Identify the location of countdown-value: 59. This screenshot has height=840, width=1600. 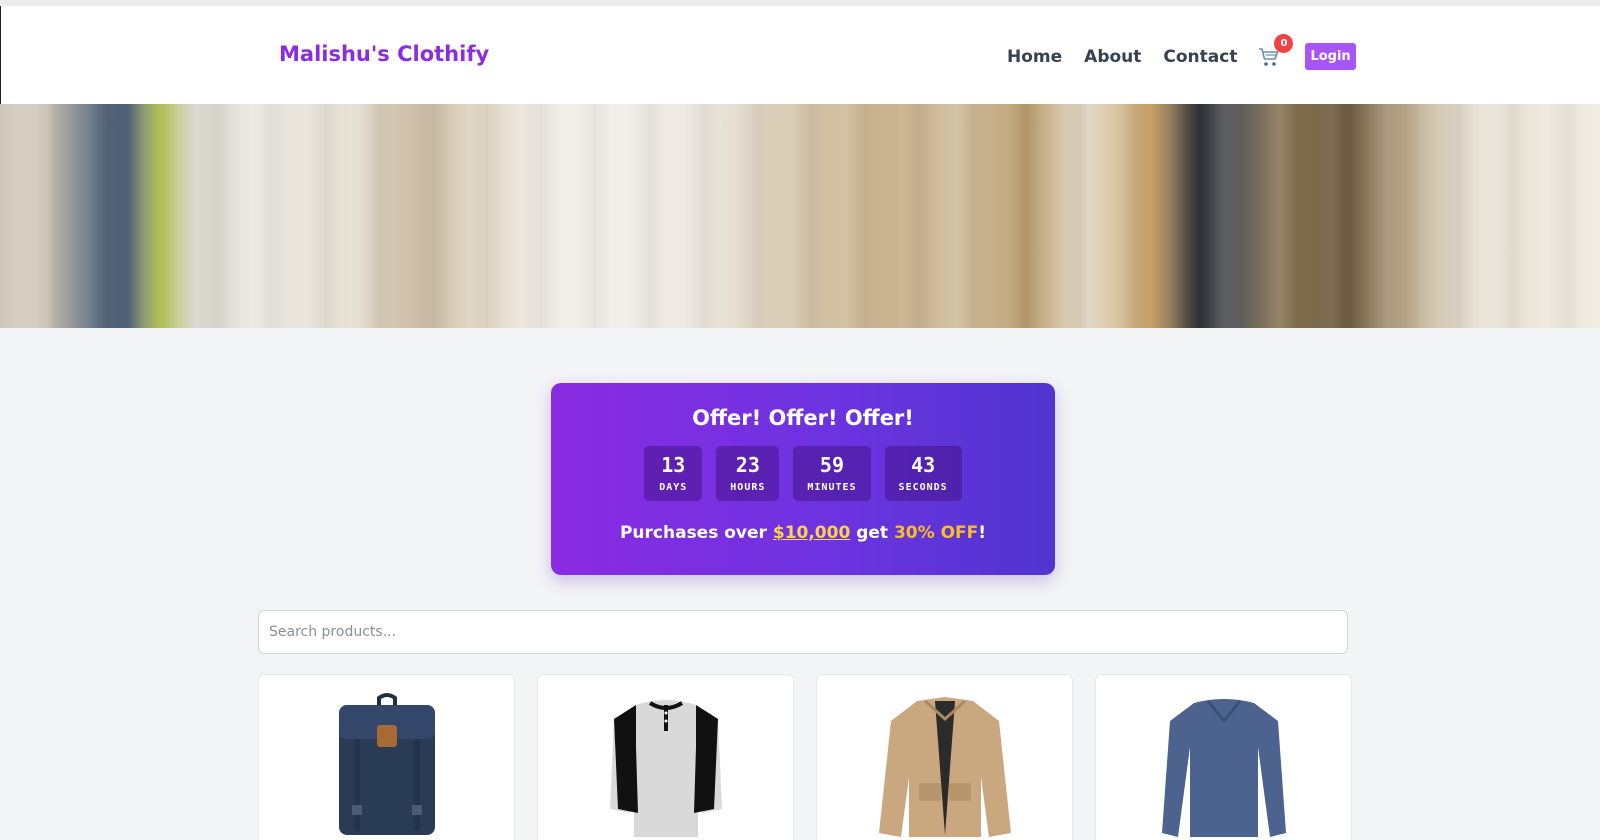
(832, 465).